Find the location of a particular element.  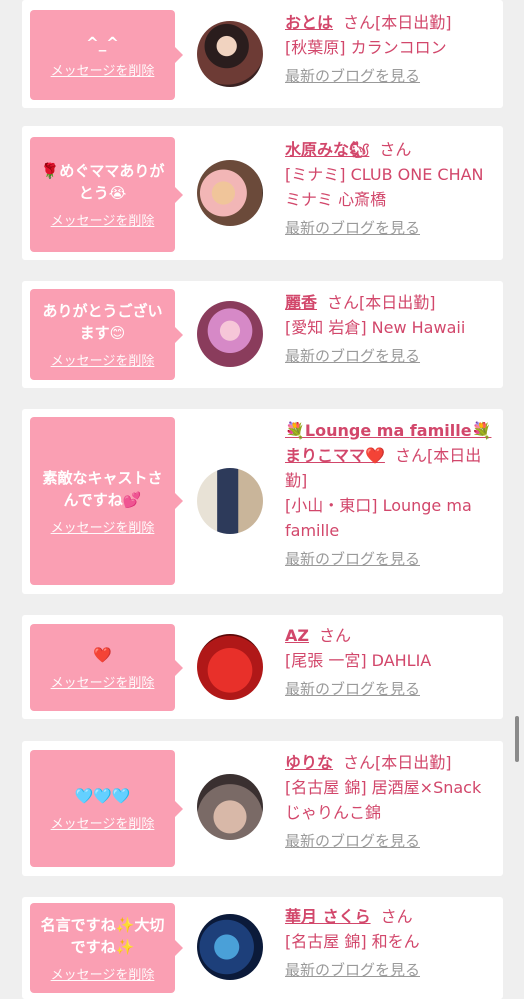

message-text: ❤️ is located at coordinates (102, 655).